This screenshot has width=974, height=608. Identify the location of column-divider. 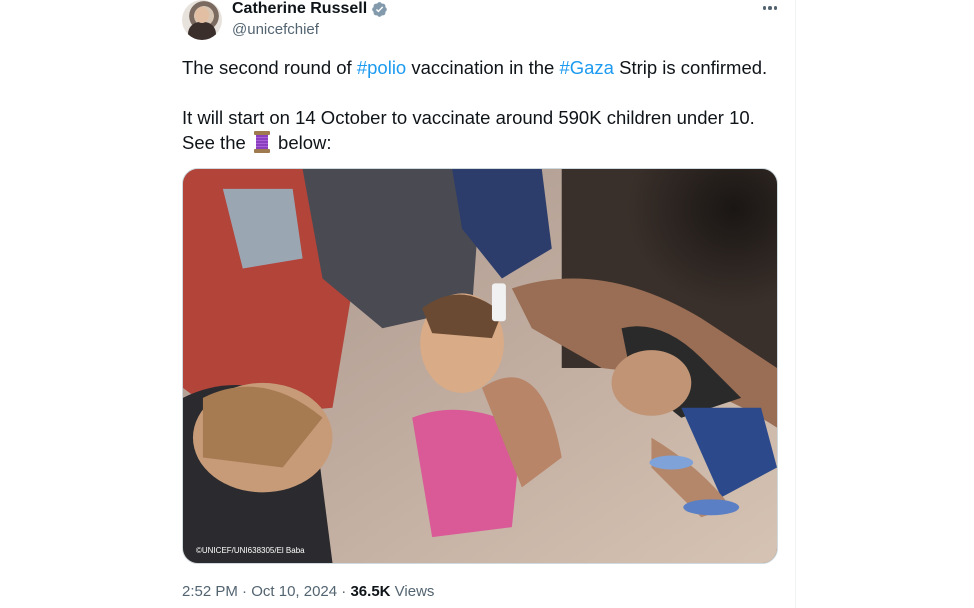
(795, 304).